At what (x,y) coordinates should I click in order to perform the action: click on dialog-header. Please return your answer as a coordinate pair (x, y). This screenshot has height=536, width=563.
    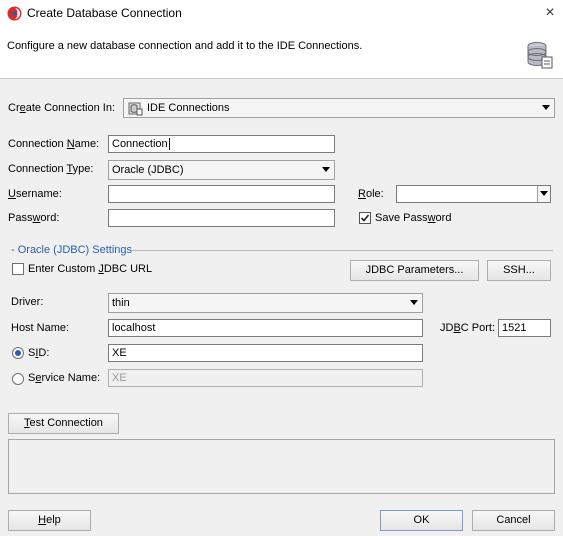
    Looking at the image, I should click on (281, 53).